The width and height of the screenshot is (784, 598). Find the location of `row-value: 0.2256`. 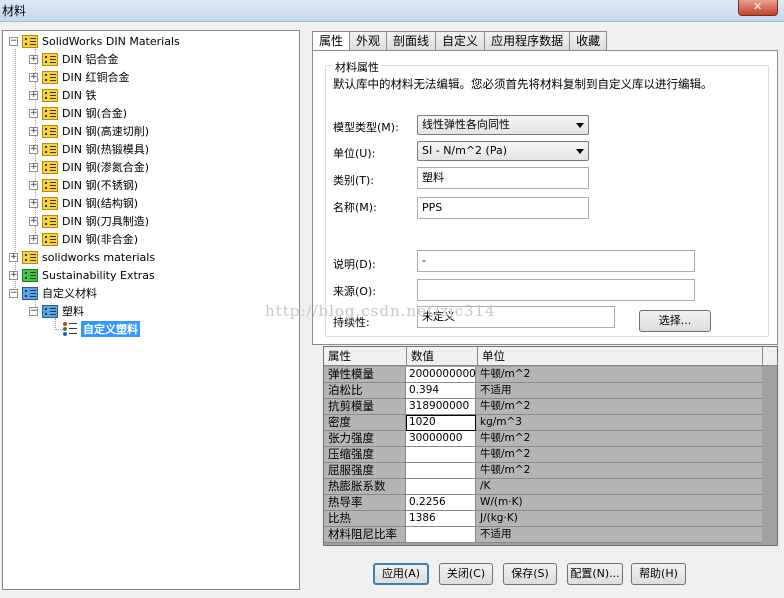

row-value: 0.2256 is located at coordinates (441, 503).